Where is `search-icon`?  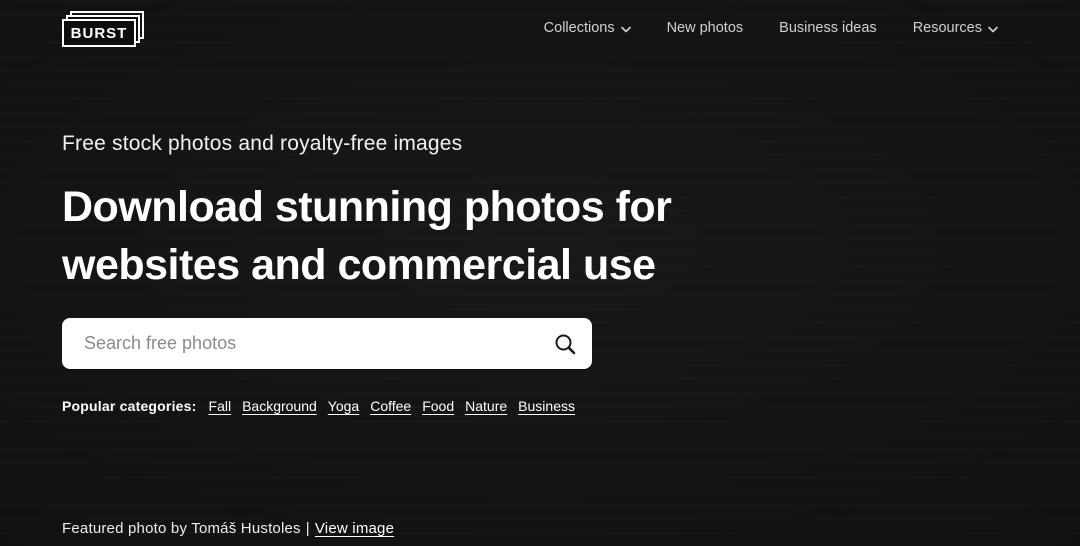
search-icon is located at coordinates (565, 344).